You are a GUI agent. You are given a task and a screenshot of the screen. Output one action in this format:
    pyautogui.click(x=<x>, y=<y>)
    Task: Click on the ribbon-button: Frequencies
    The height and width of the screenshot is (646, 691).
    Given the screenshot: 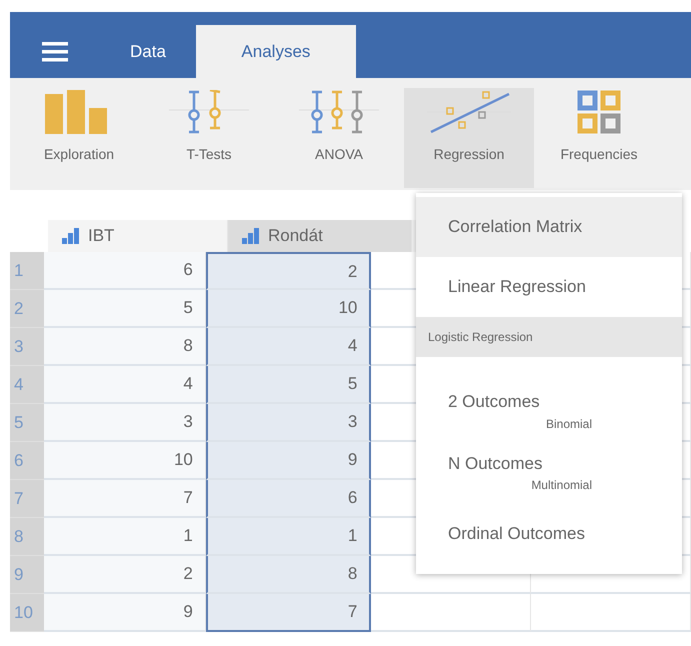 What is the action you would take?
    pyautogui.click(x=599, y=138)
    